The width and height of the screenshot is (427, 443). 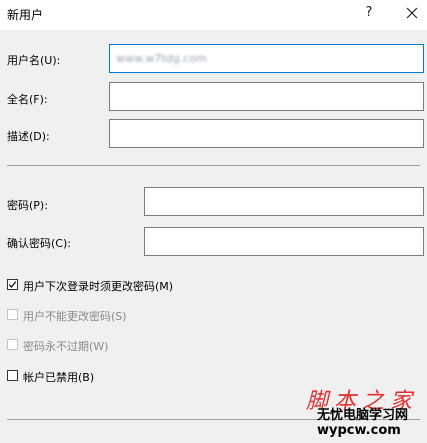 I want to click on checkbox-label: 密码永不过期(W), so click(x=66, y=346).